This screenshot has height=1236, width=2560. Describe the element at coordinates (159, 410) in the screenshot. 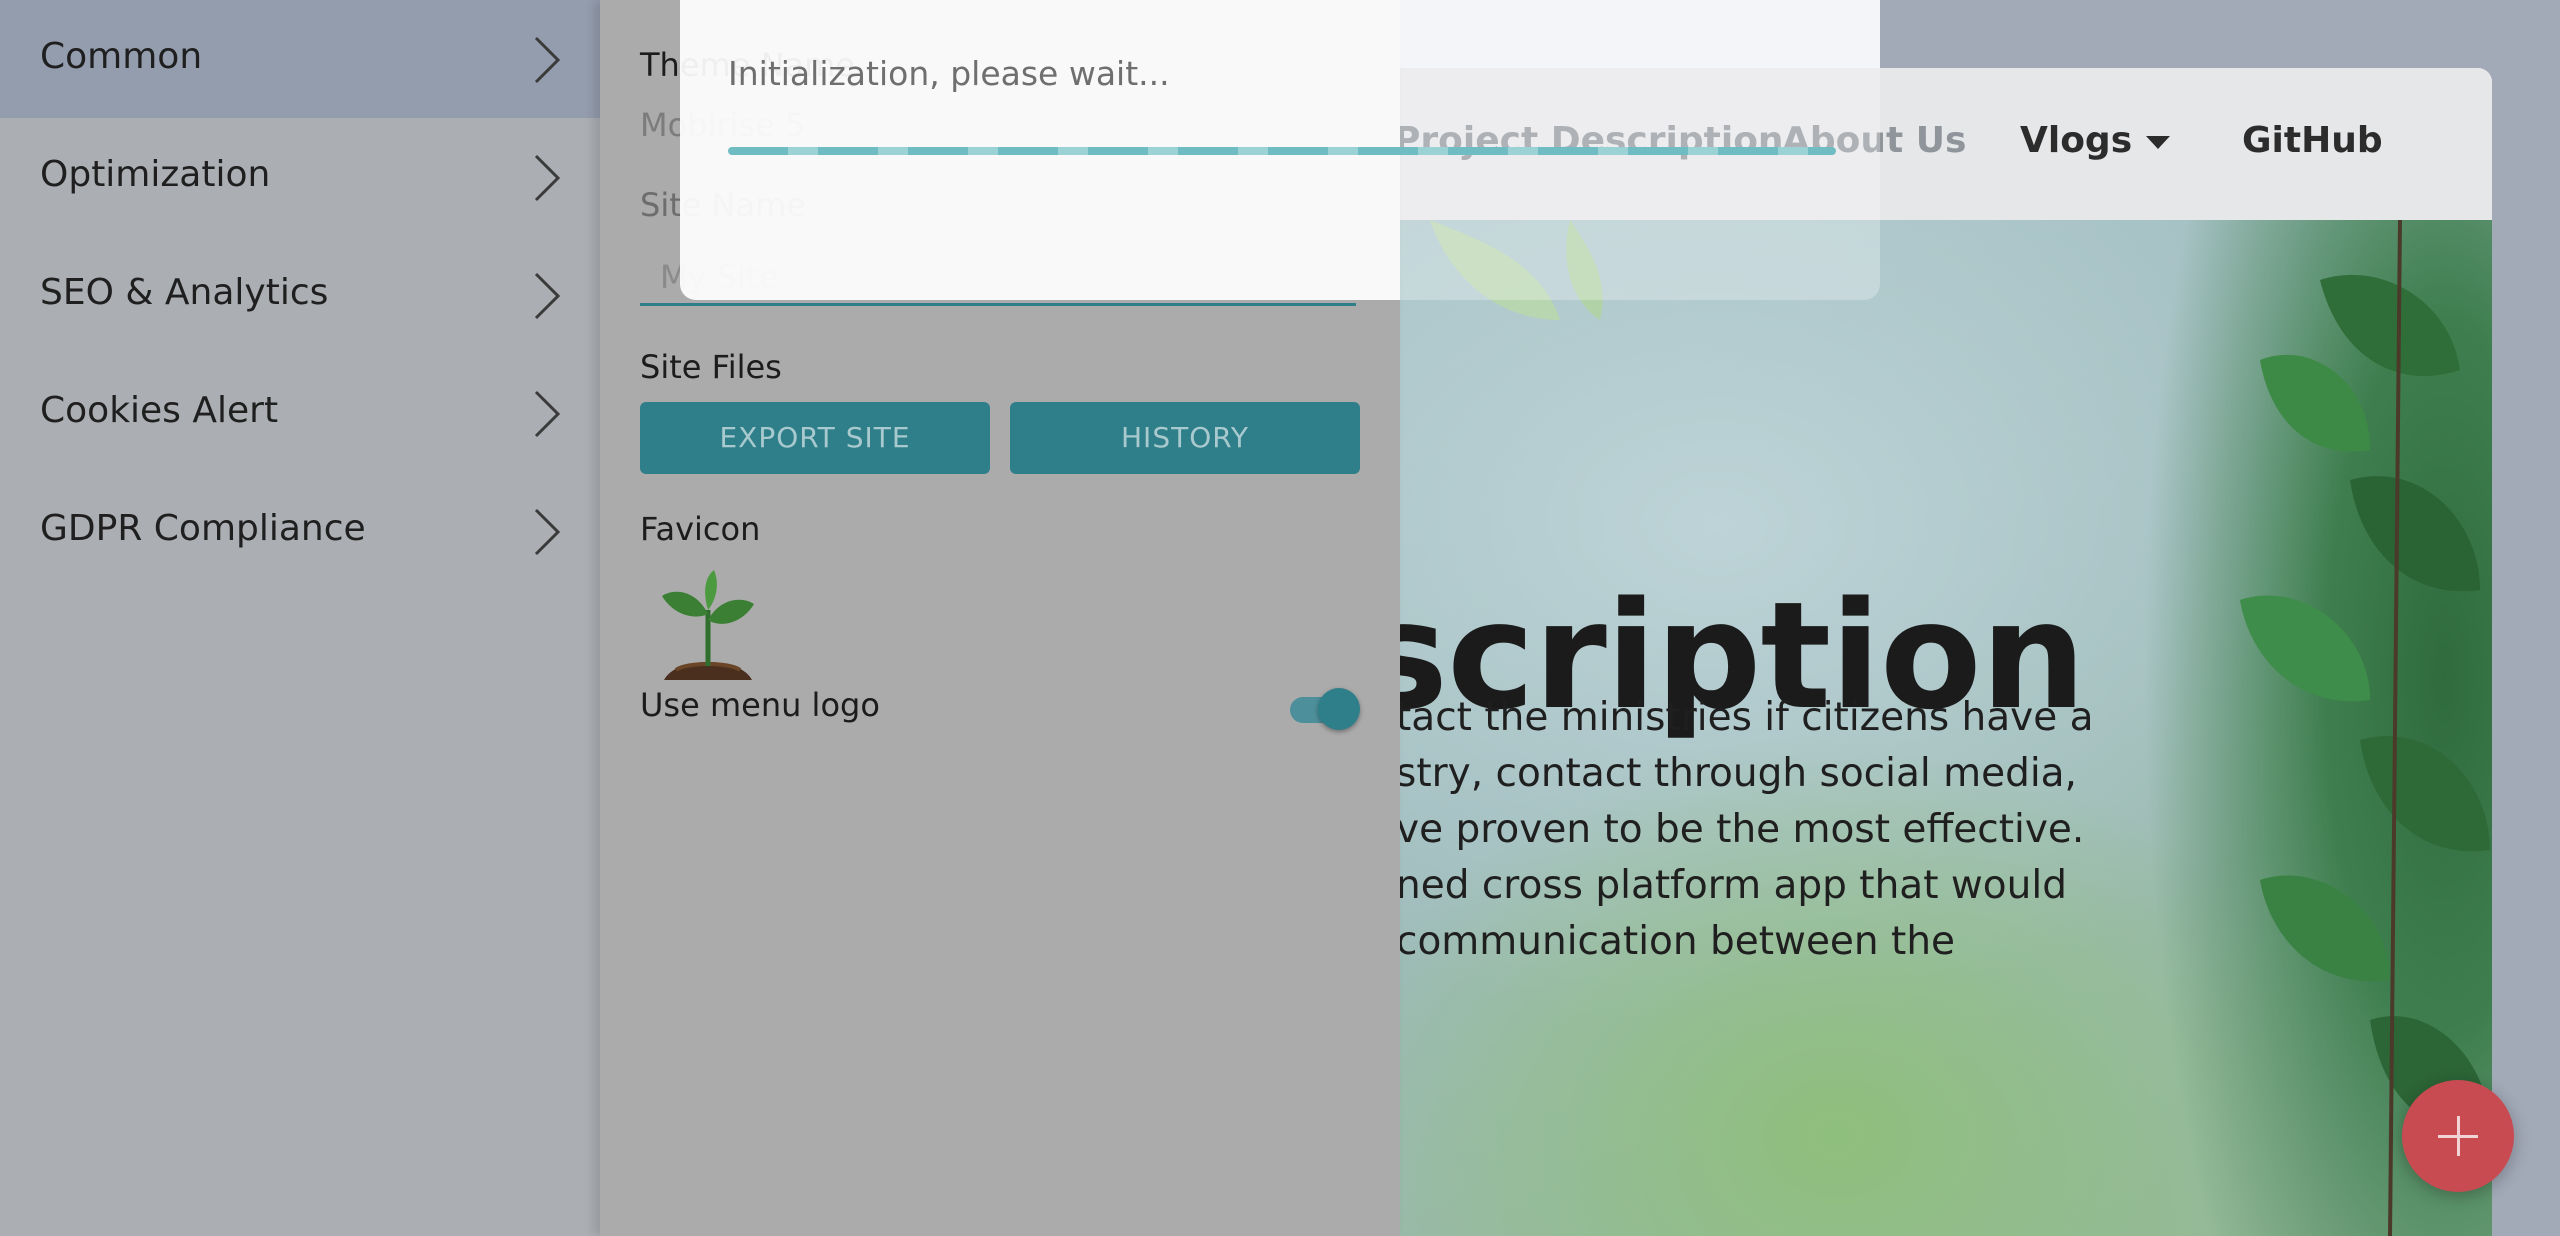

I see `menu-item-label: Cookies Alert` at that location.